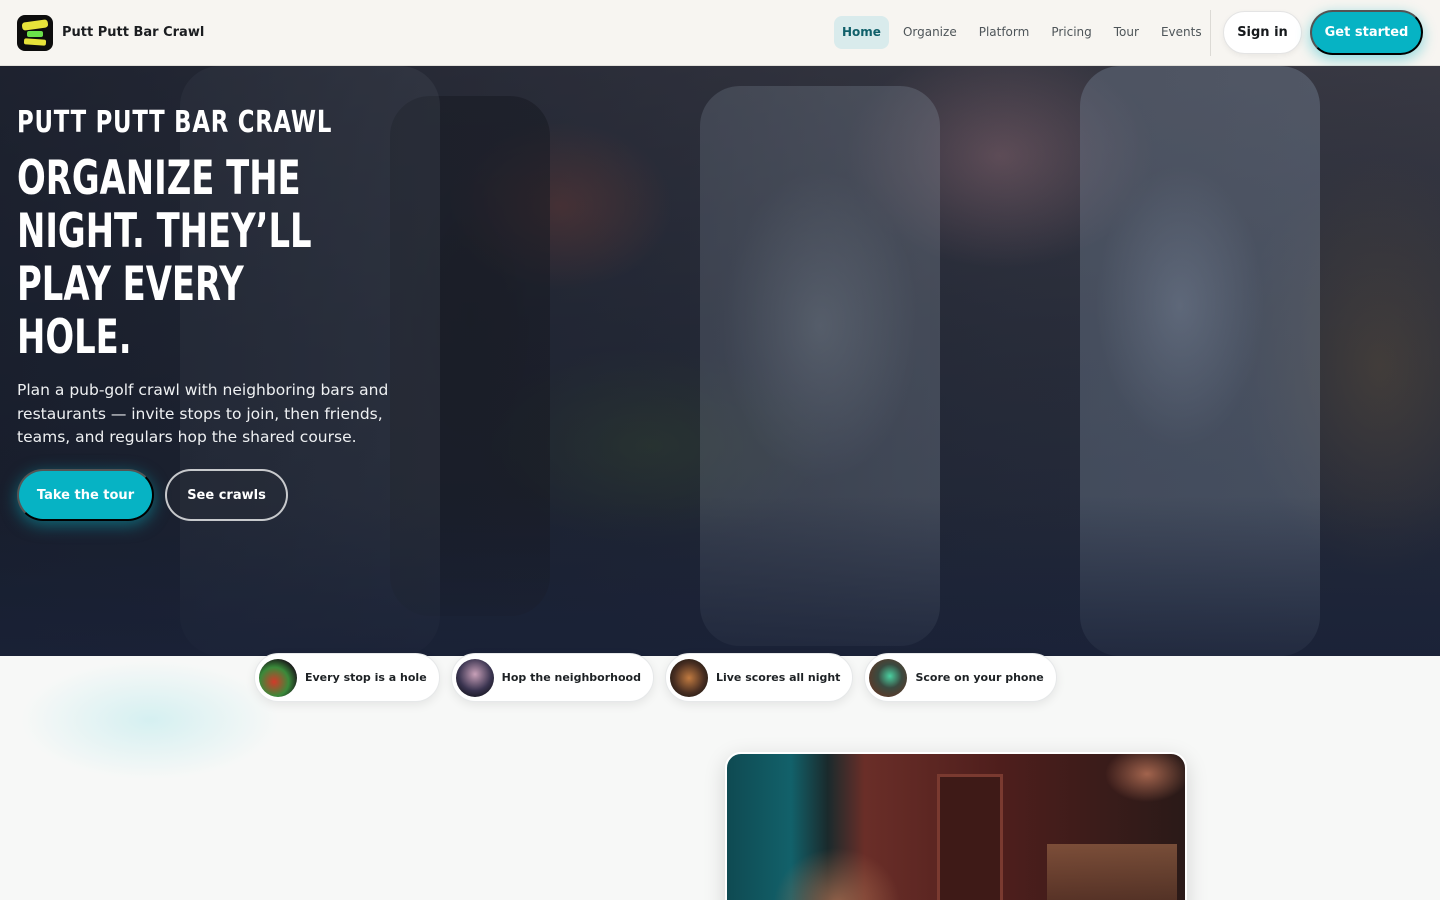 The height and width of the screenshot is (900, 1440). What do you see at coordinates (85, 495) in the screenshot?
I see `take-tour-button: Take the tour` at bounding box center [85, 495].